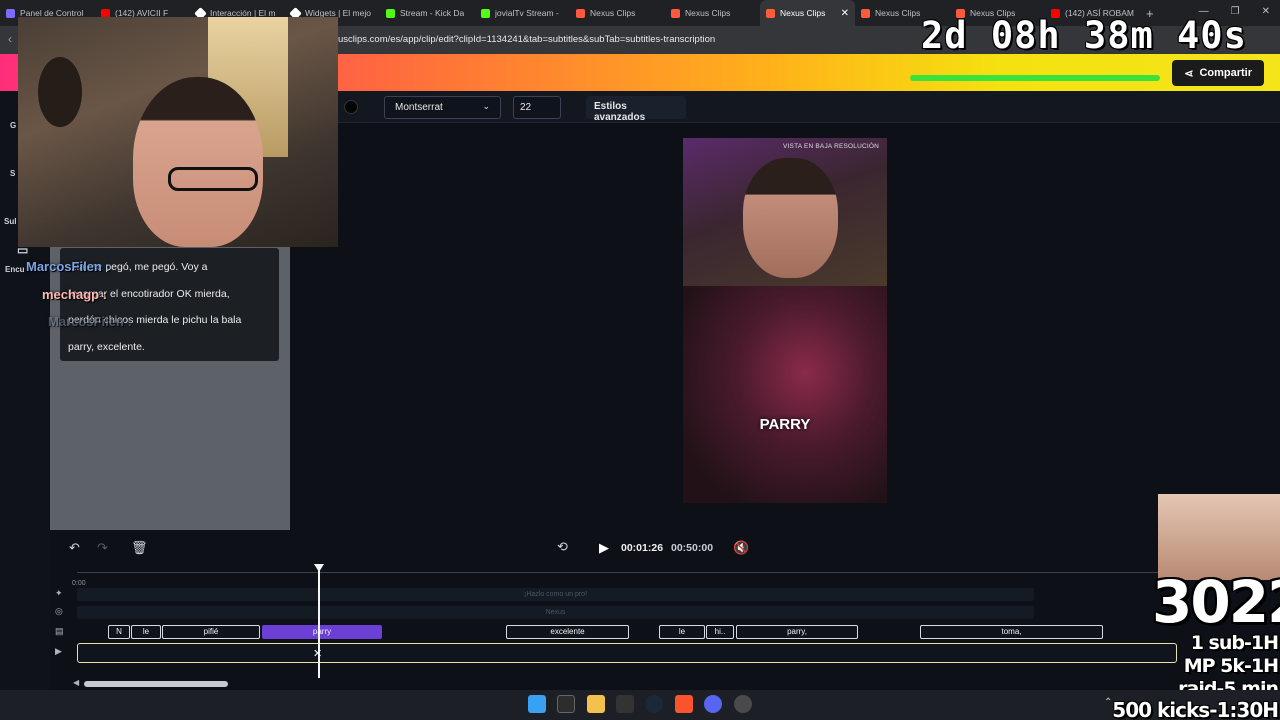 The height and width of the screenshot is (720, 1280). Describe the element at coordinates (75, 294) in the screenshot. I see `chat-username: mechagp :` at that location.